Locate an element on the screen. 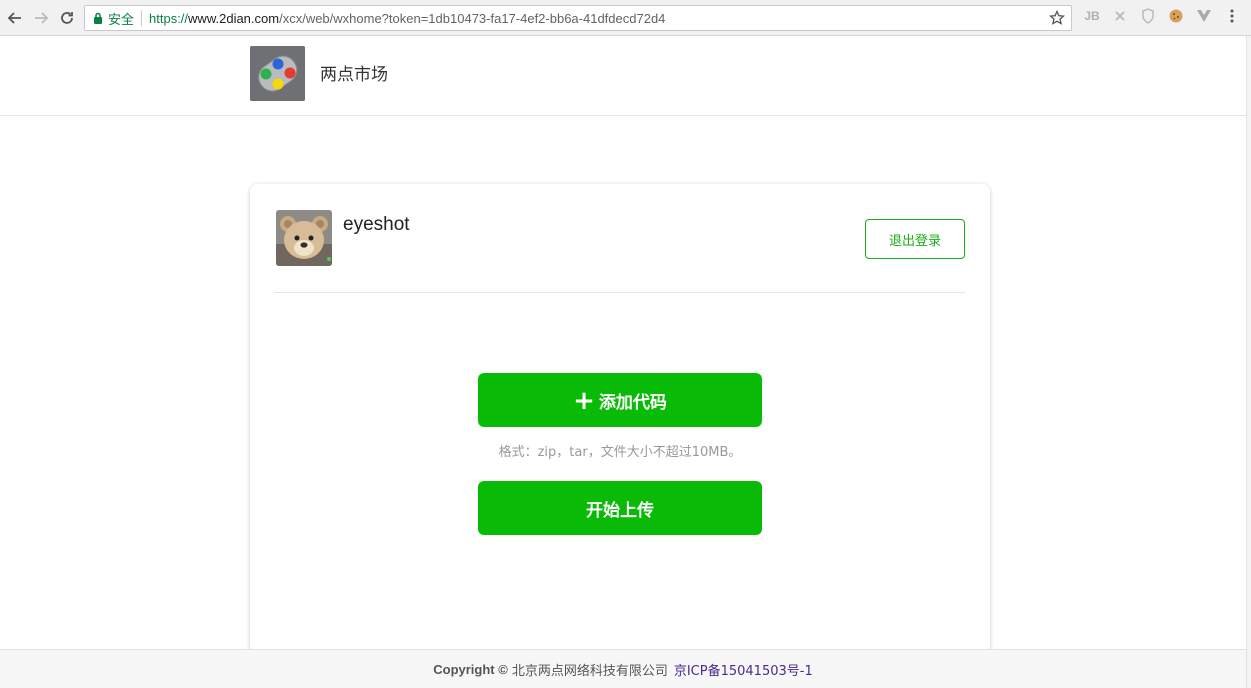 Image resolution: width=1251 pixels, height=688 pixels. url-scheme: https:// is located at coordinates (169, 18).